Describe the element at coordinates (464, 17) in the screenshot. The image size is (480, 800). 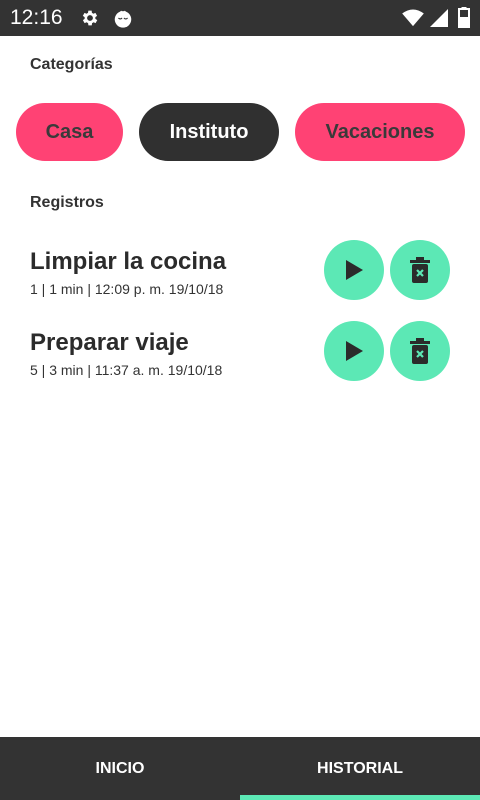
I see `battery-icon` at that location.